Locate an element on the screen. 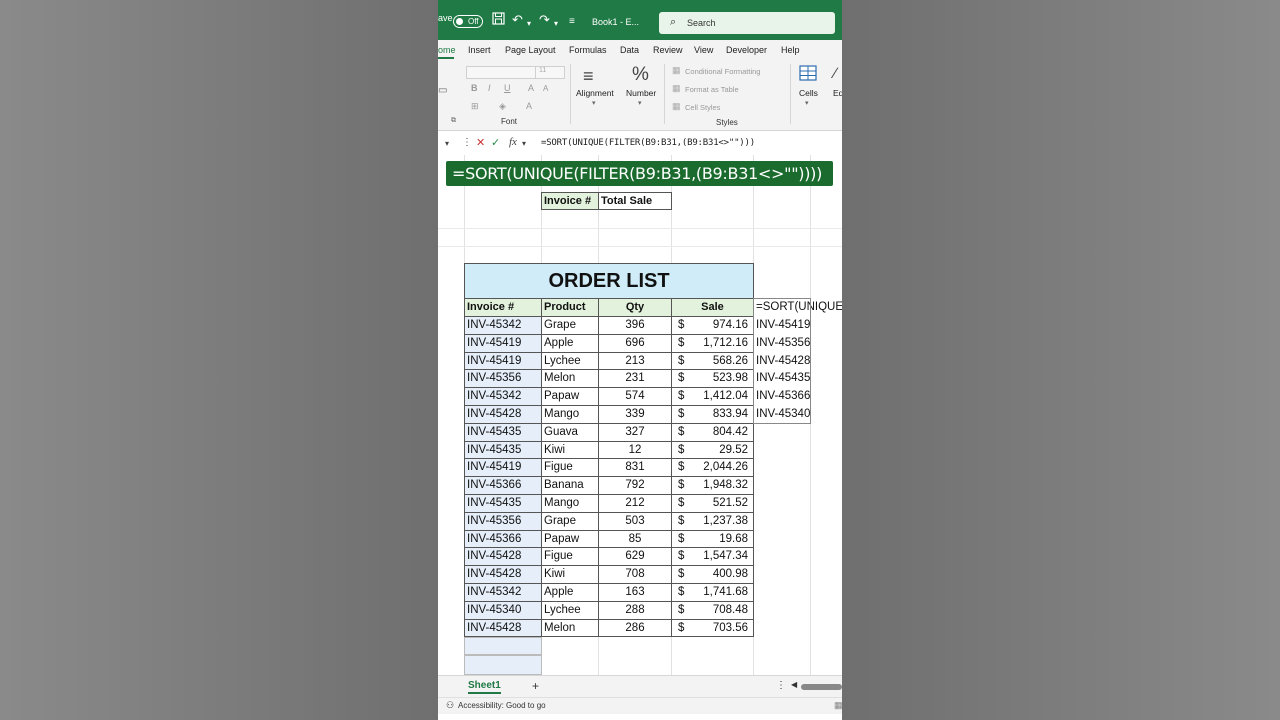  cell-qty: 708 is located at coordinates (635, 574).